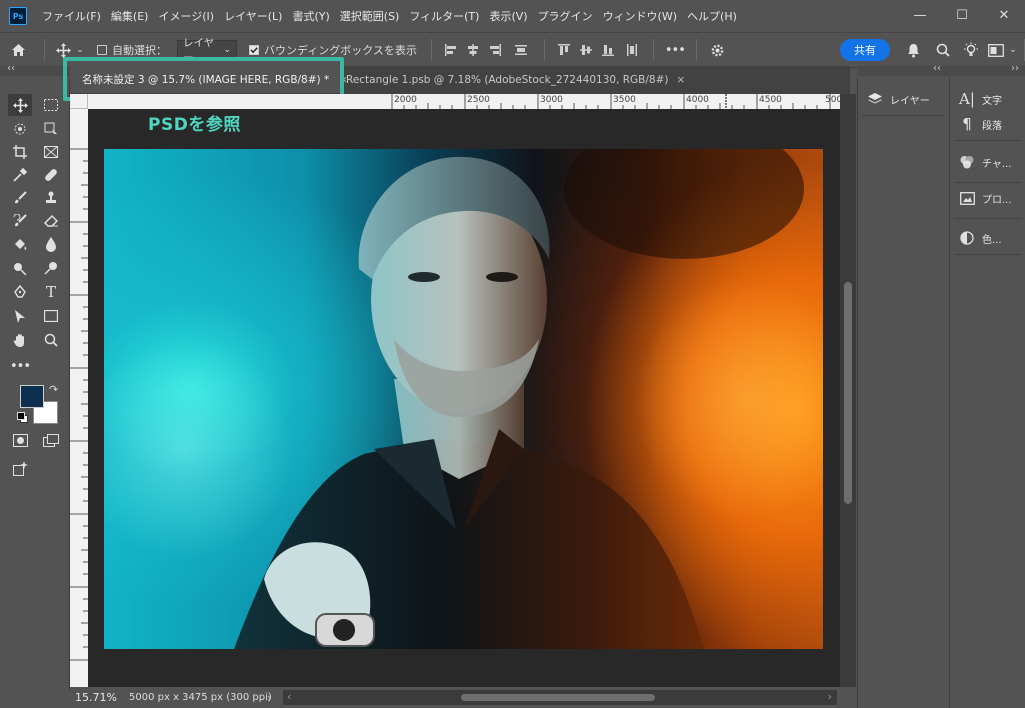  Describe the element at coordinates (971, 50) in the screenshot. I see `lightbulb-icon` at that location.